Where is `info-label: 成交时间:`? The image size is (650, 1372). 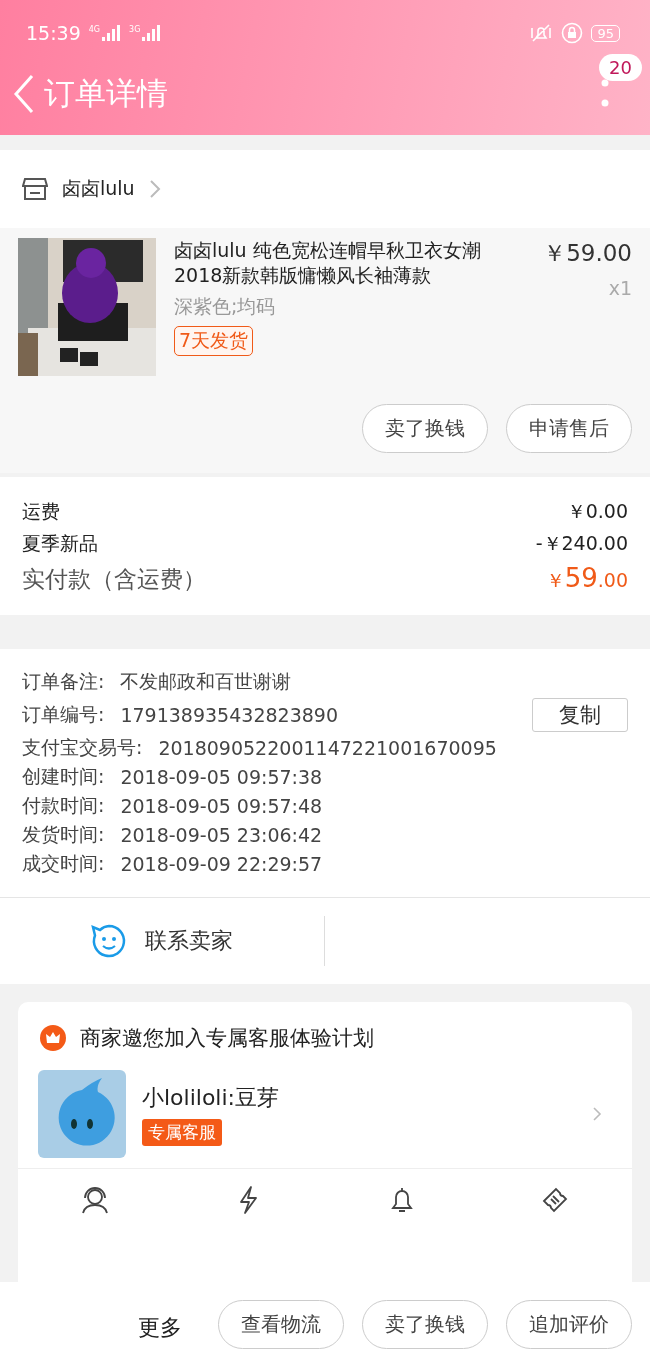
info-label: 成交时间: is located at coordinates (63, 863).